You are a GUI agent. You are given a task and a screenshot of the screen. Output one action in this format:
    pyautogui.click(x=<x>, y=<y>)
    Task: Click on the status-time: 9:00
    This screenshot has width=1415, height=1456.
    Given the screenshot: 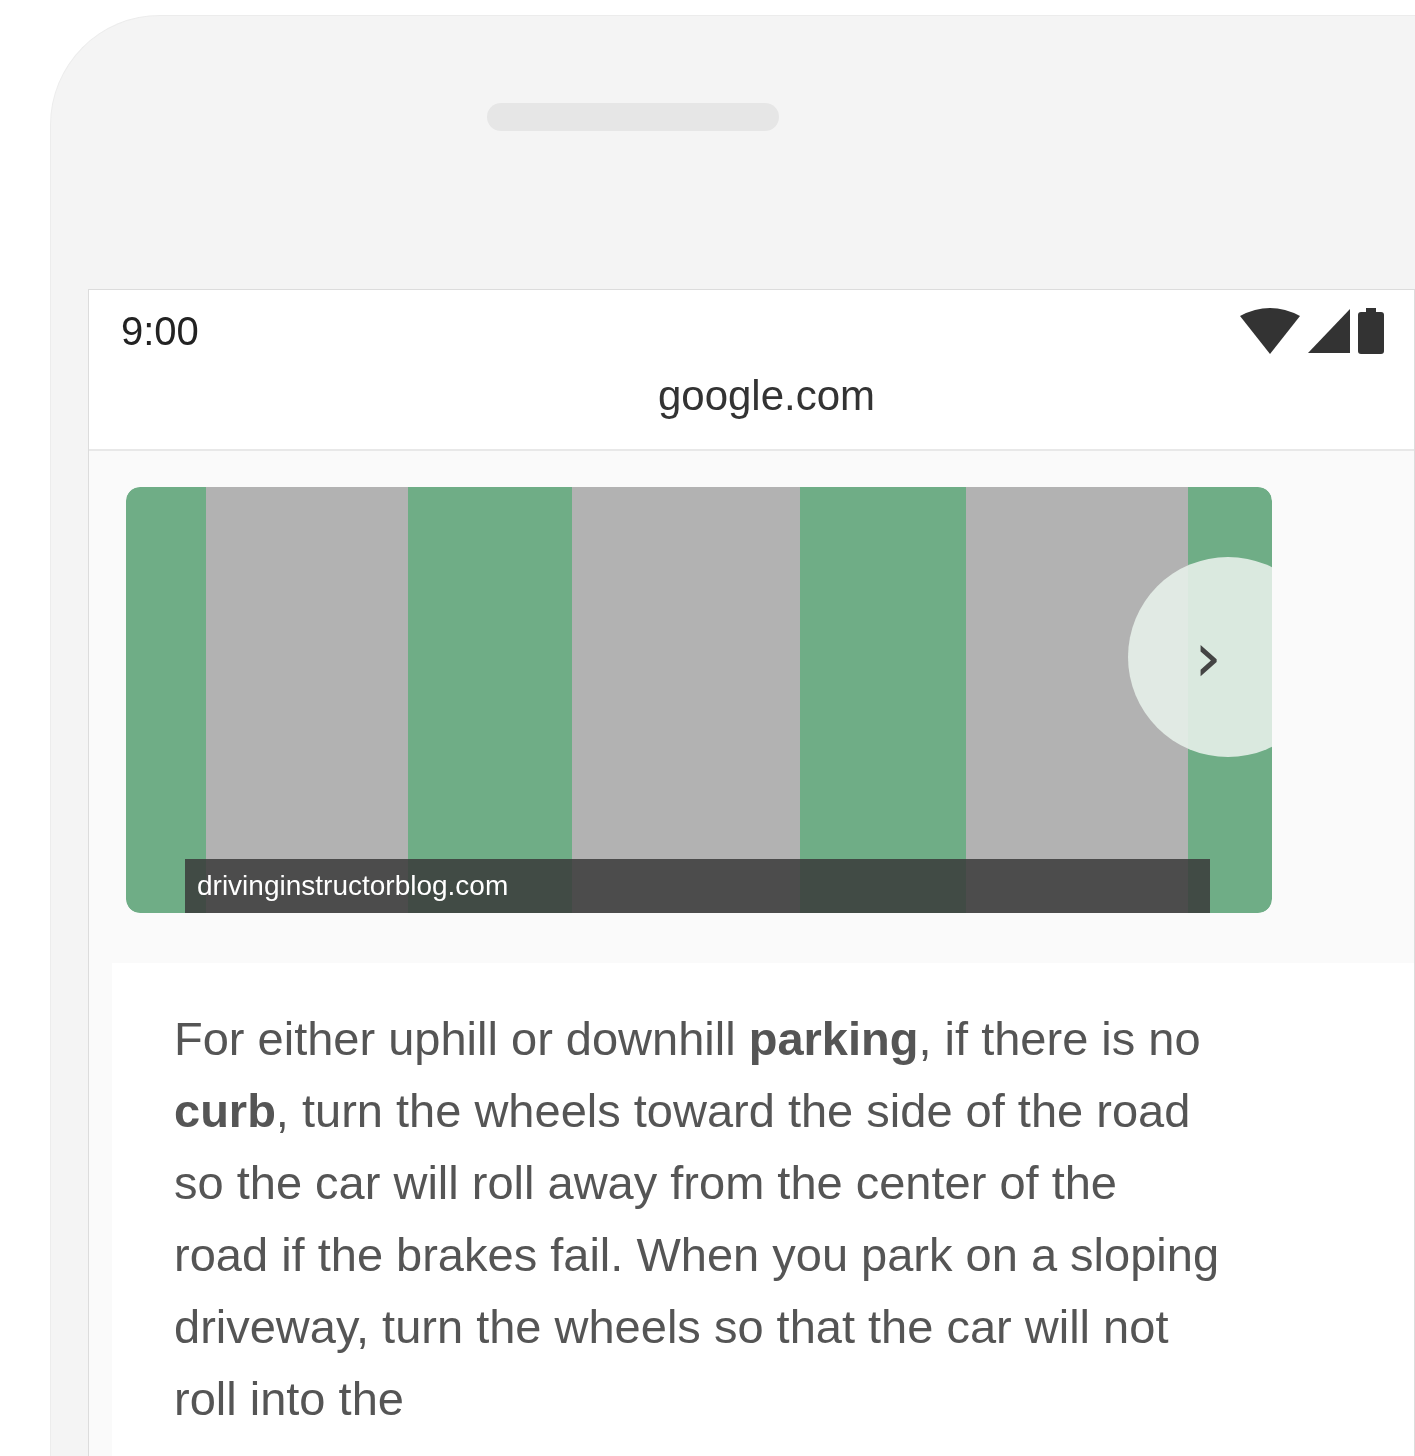 What is the action you would take?
    pyautogui.click(x=160, y=331)
    